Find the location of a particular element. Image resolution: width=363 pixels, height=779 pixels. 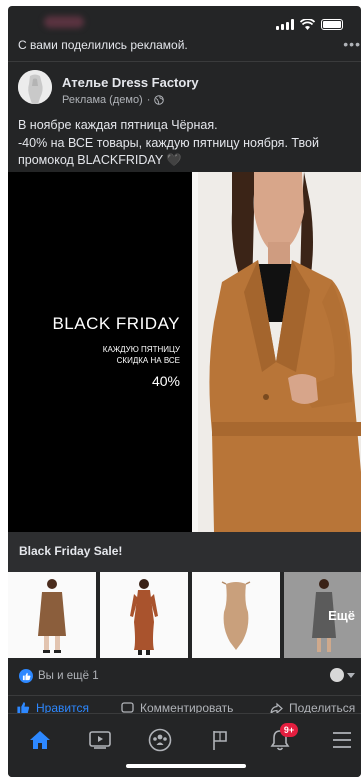

video-icon is located at coordinates (100, 740).